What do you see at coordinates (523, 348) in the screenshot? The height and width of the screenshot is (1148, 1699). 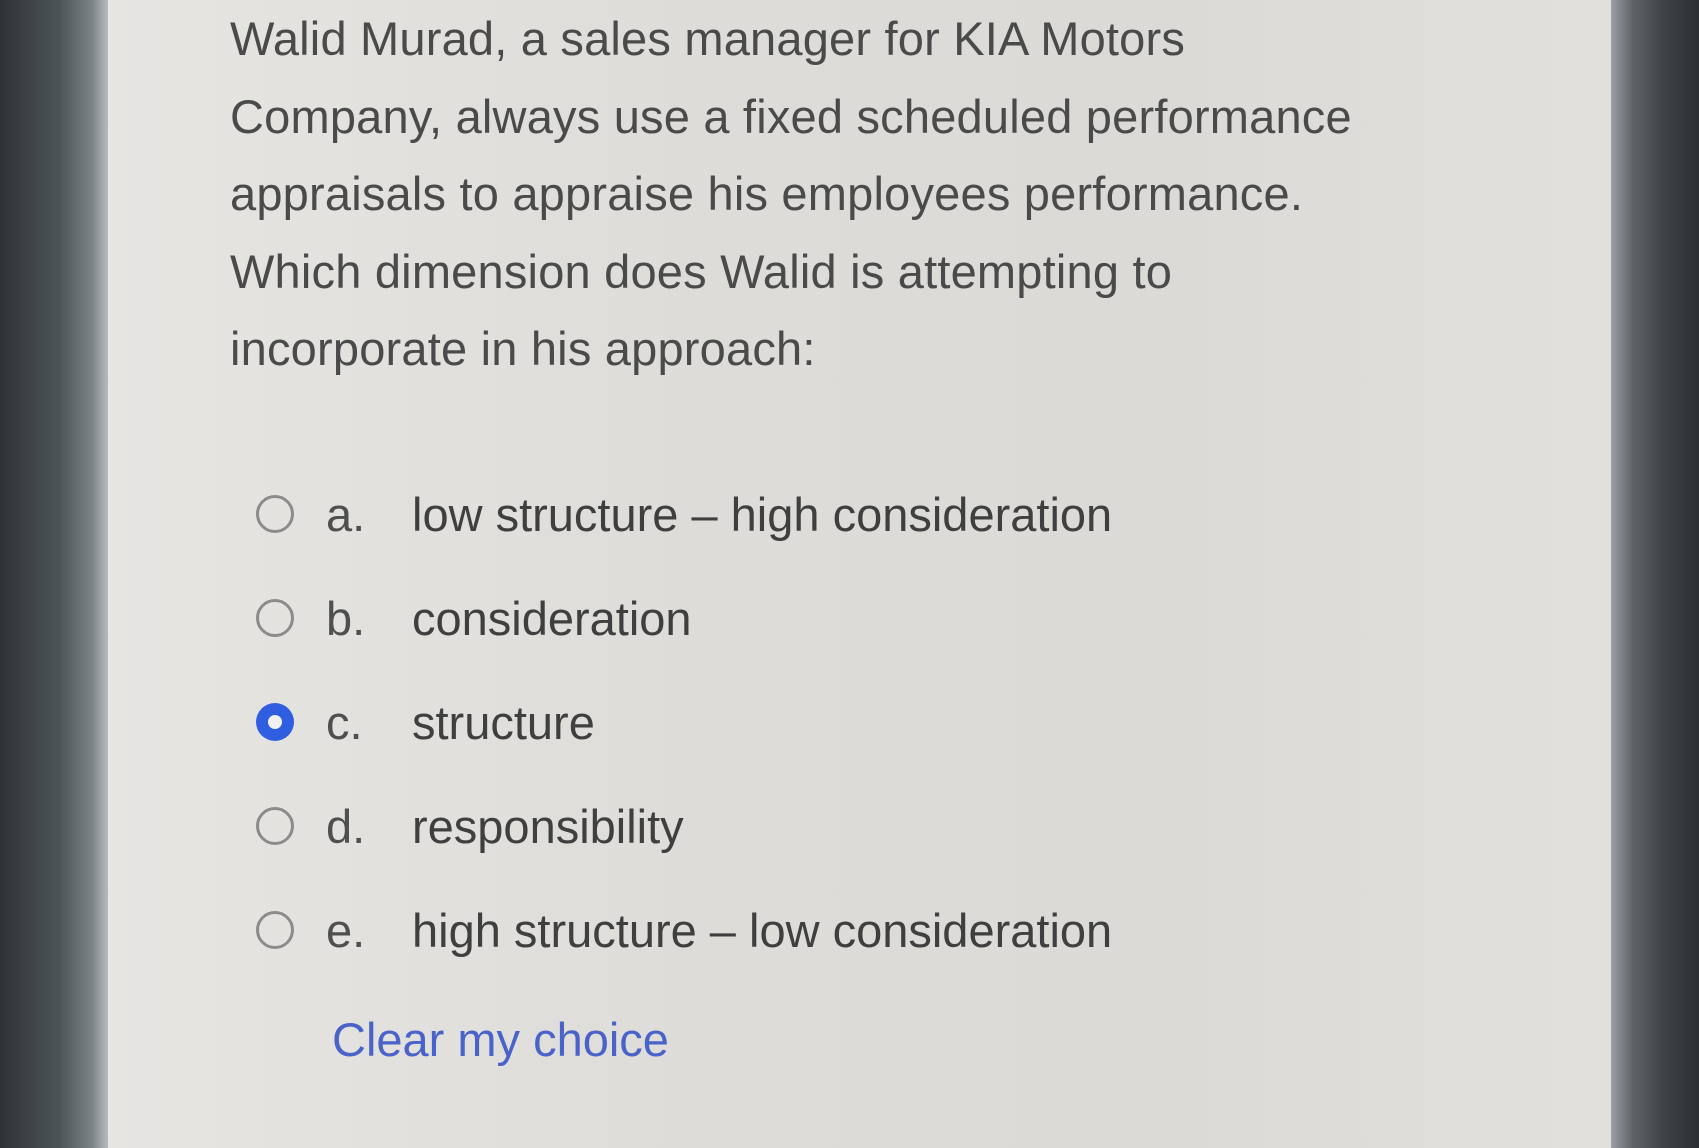 I see `question-line: incorporate in his approach:` at bounding box center [523, 348].